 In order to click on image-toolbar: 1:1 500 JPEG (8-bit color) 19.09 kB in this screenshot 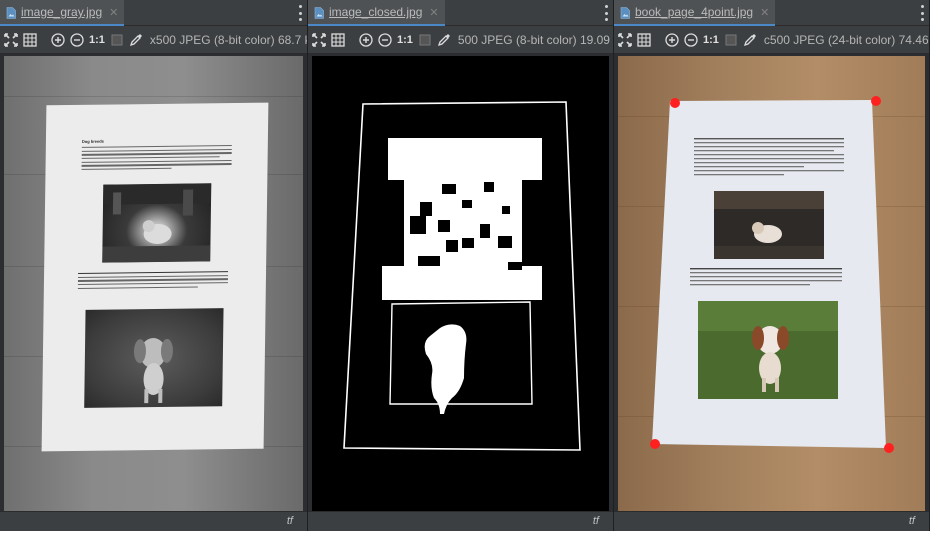, I will do `click(460, 40)`.